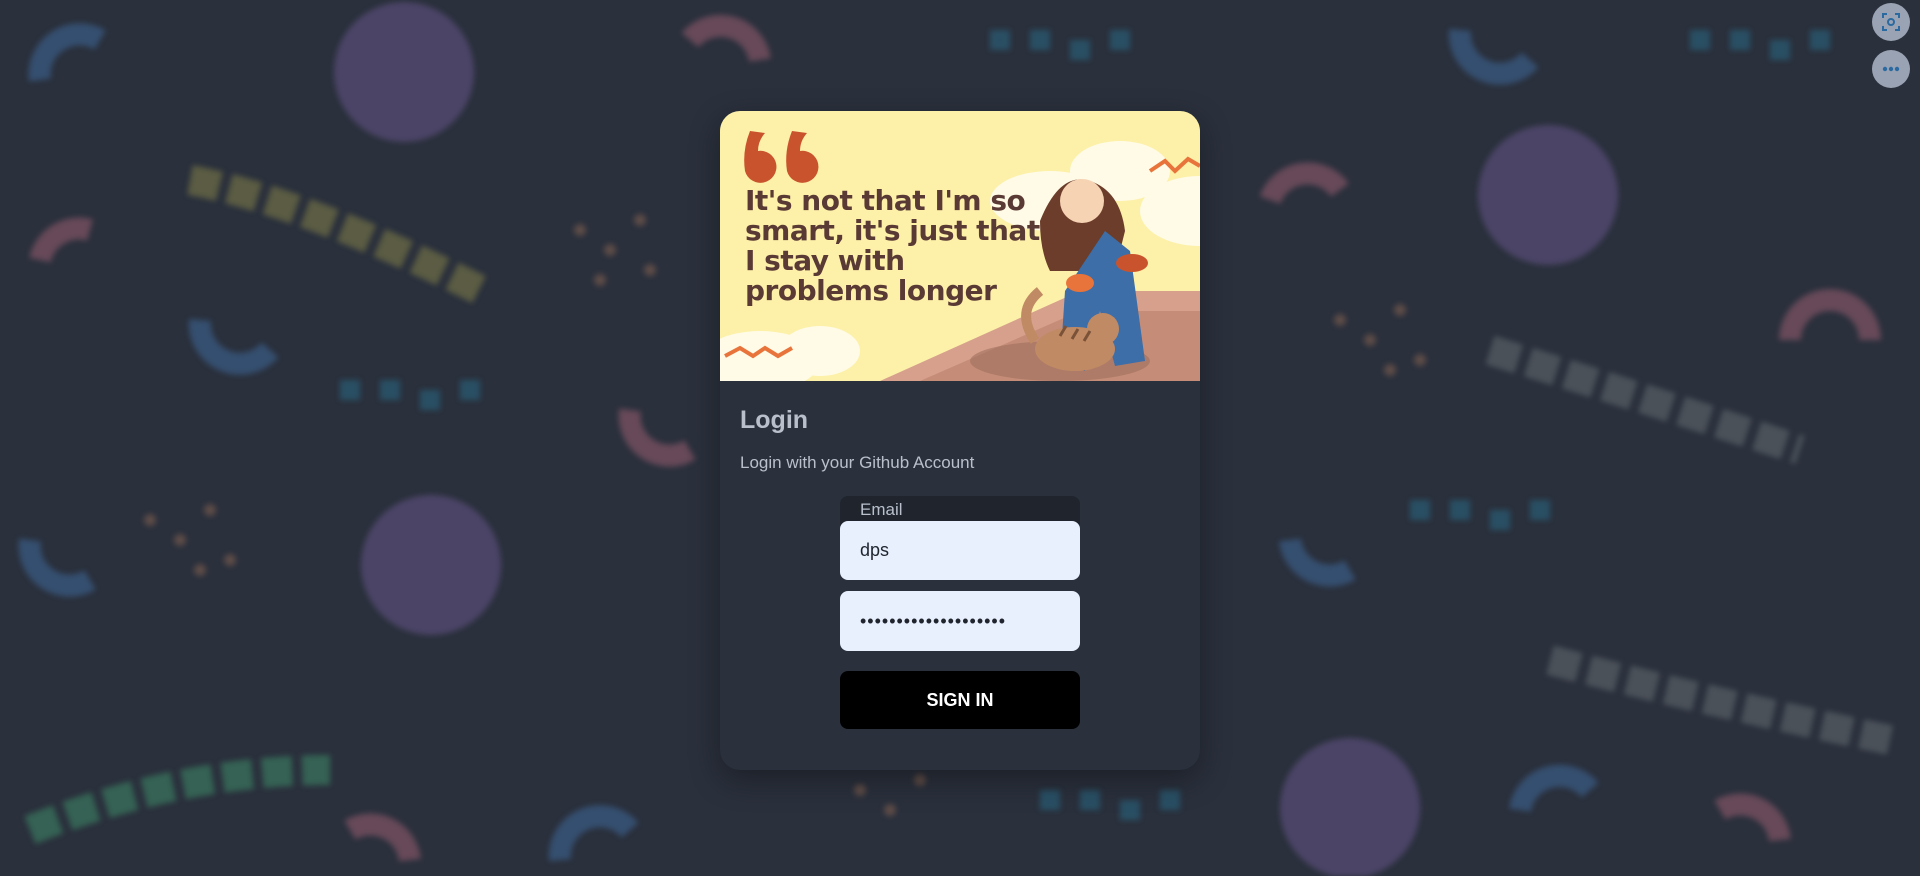  I want to click on screenshot-icon, so click(1891, 22).